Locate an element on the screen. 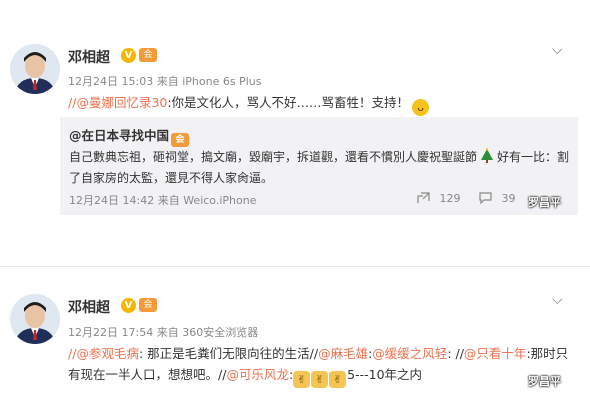 The height and width of the screenshot is (398, 590). repost-count: 129 is located at coordinates (450, 198).